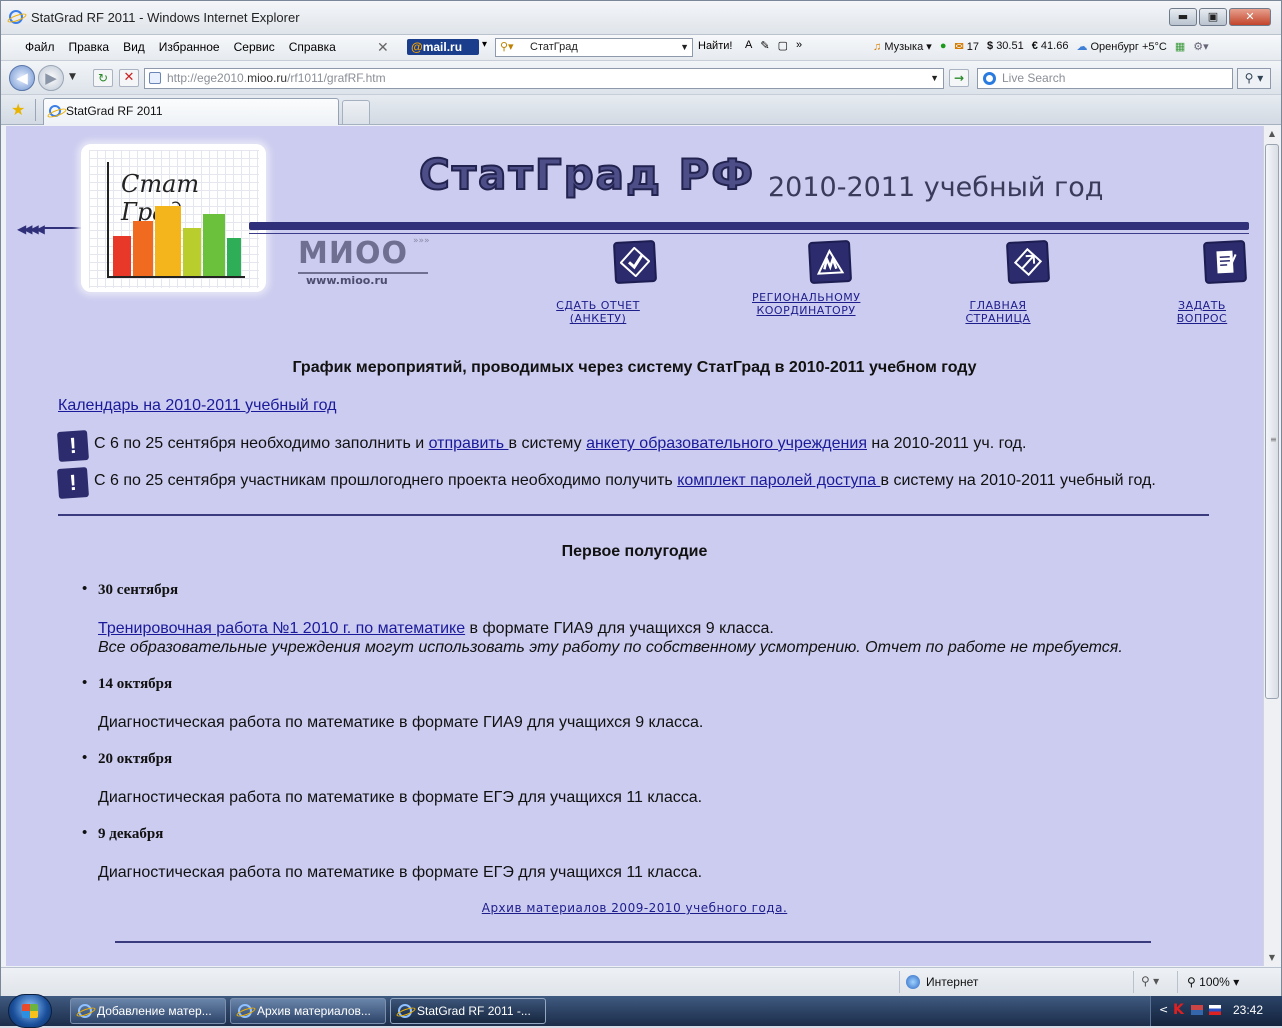  I want to click on menu-edit: Правка, so click(89, 47).